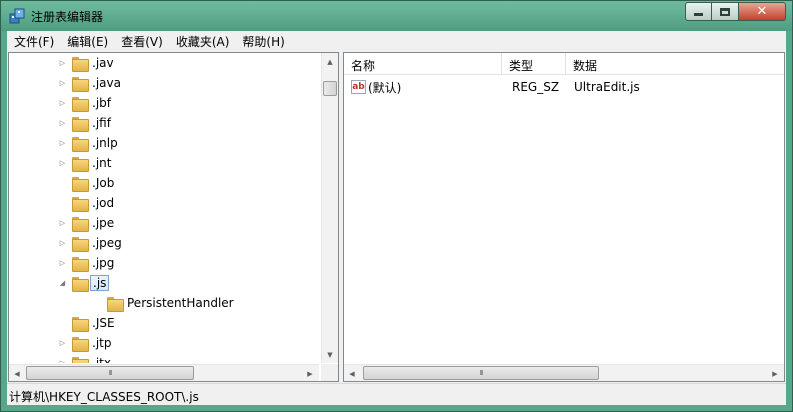 The height and width of the screenshot is (412, 793). I want to click on minimize-icon, so click(698, 14).